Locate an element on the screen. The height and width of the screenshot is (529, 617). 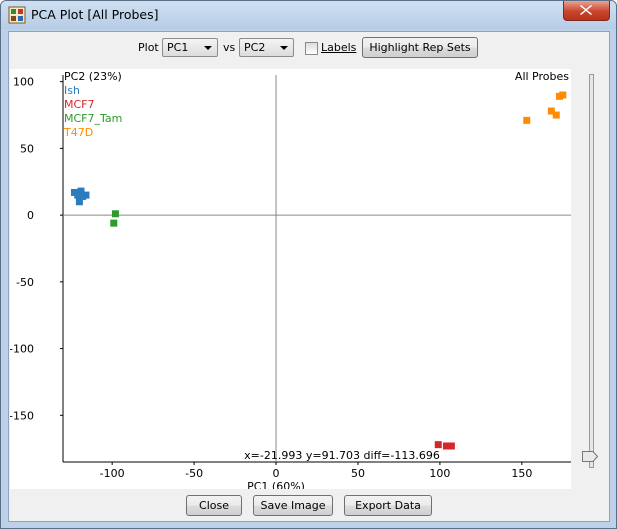
y-tick-label: -150 is located at coordinates (22, 415).